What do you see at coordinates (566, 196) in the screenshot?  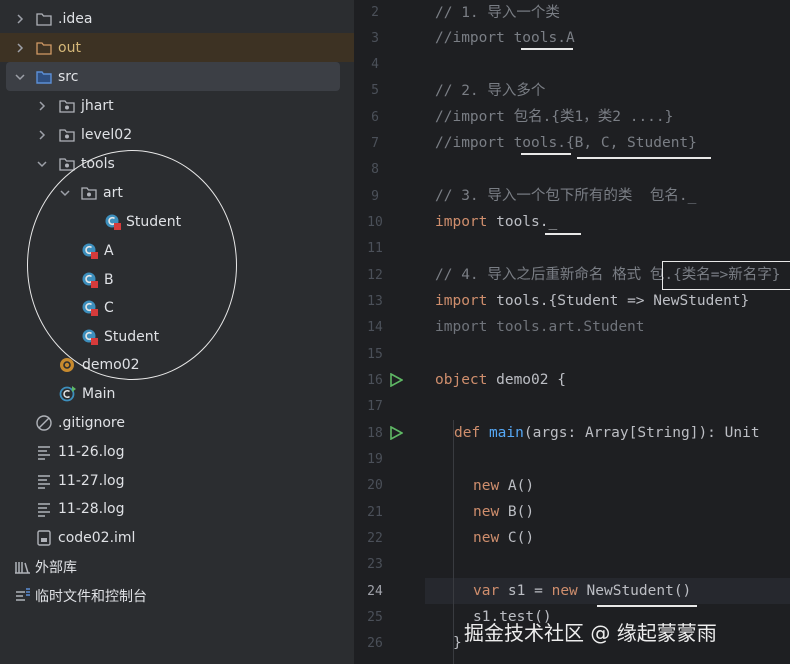 I see `code-line-9: // 3. 导入一个包下所有的类 包名._` at bounding box center [566, 196].